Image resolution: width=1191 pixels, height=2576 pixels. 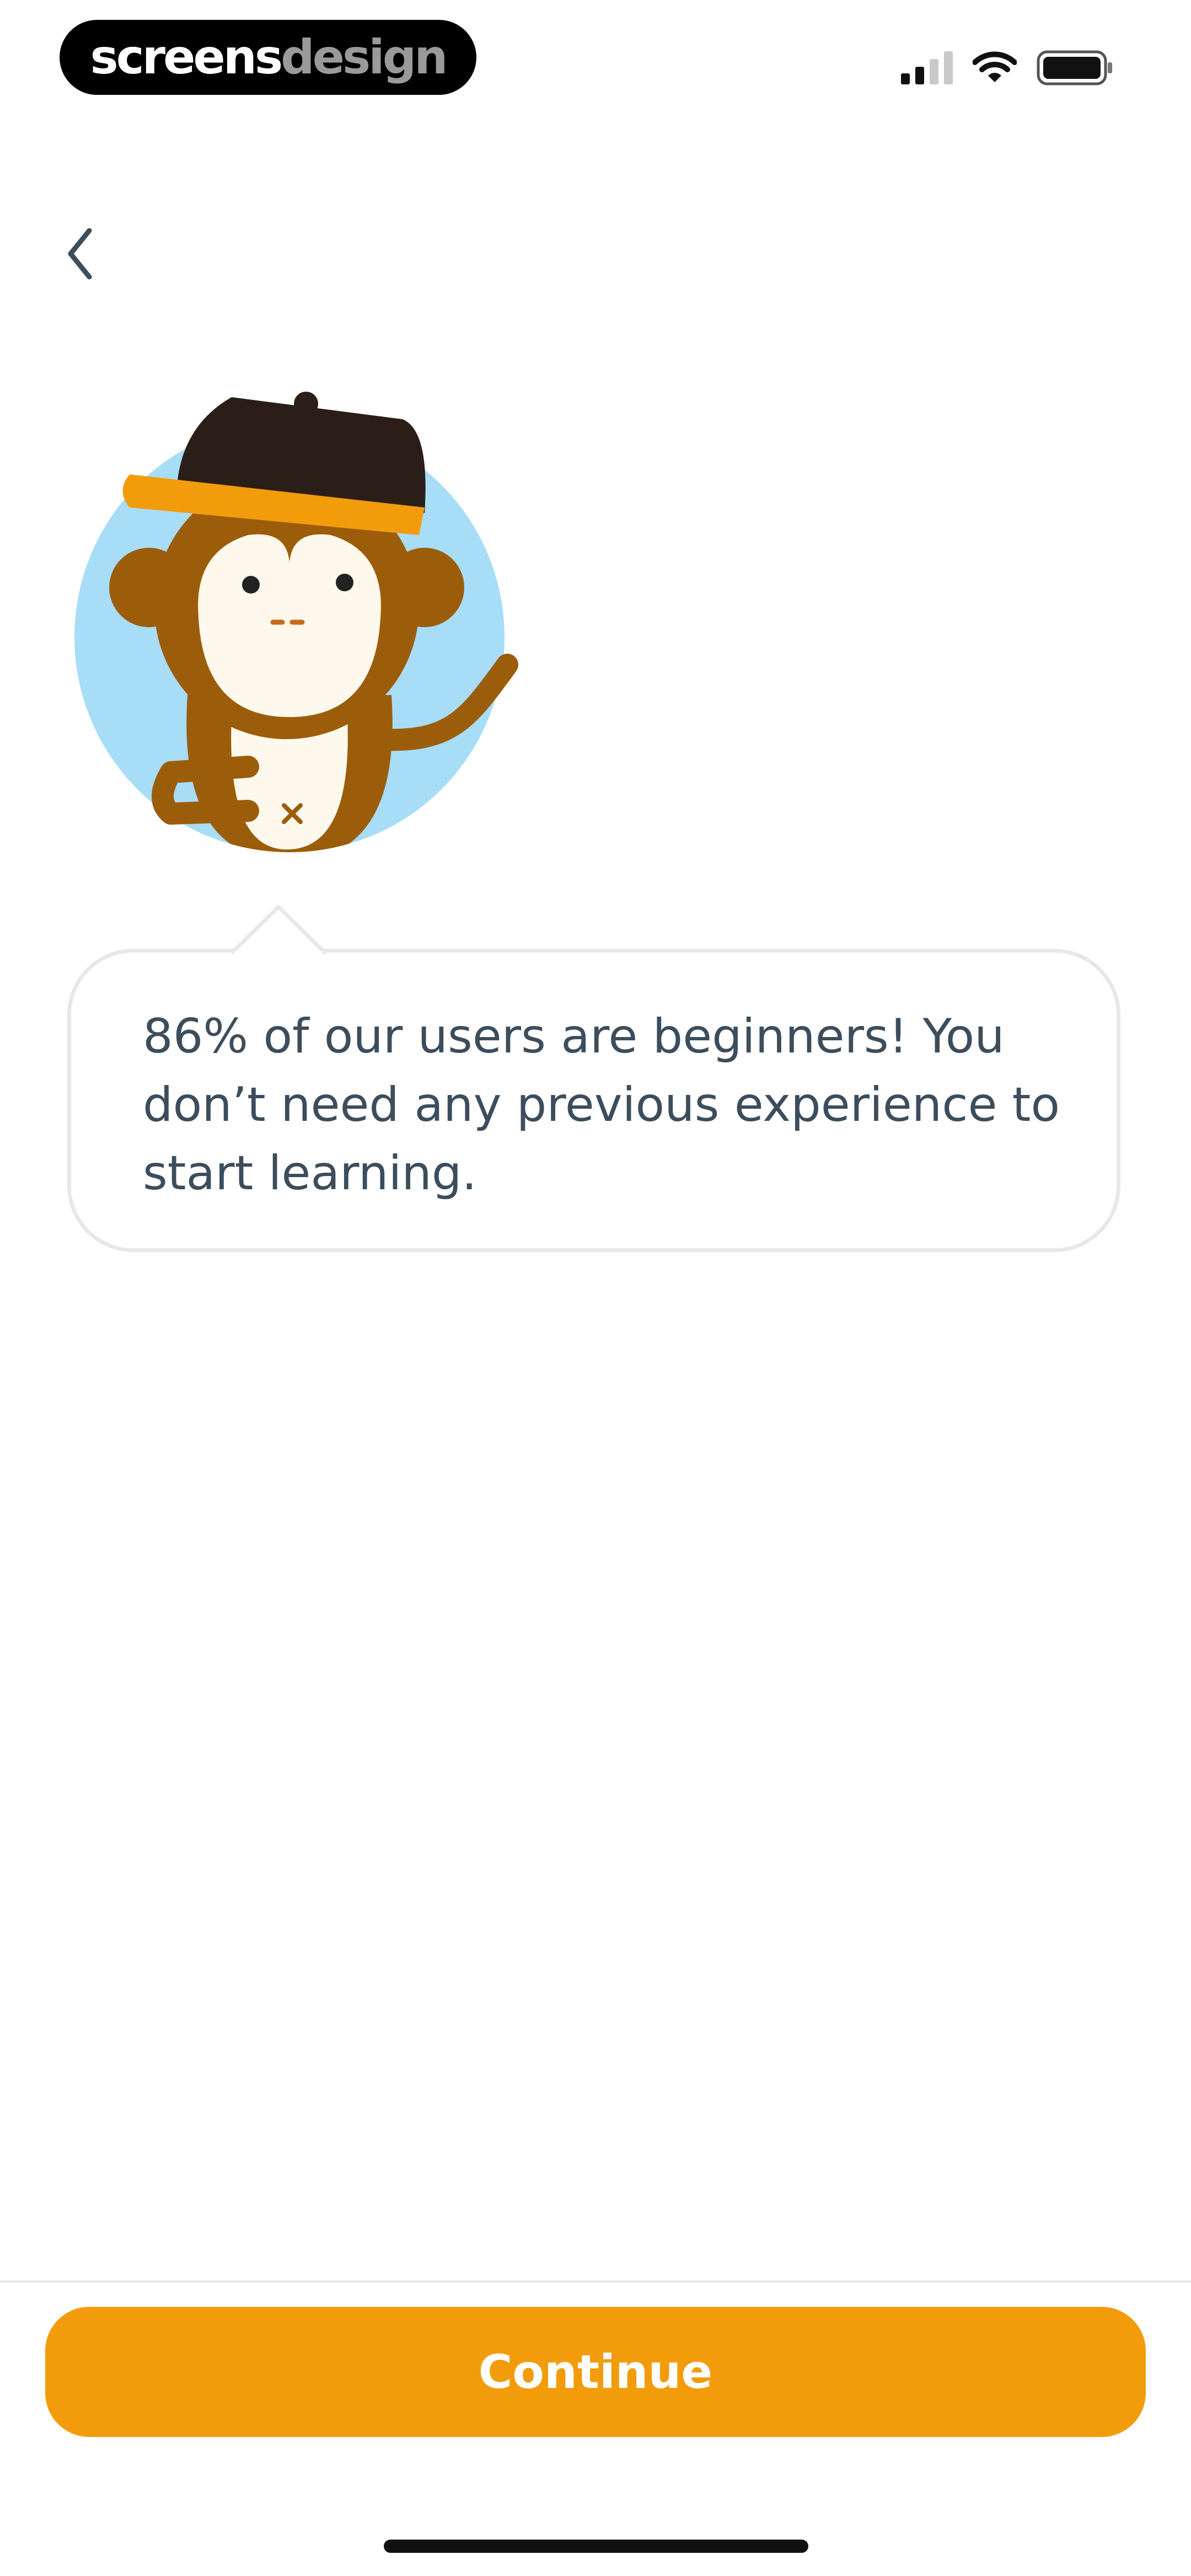 I want to click on status-icons, so click(x=1008, y=68).